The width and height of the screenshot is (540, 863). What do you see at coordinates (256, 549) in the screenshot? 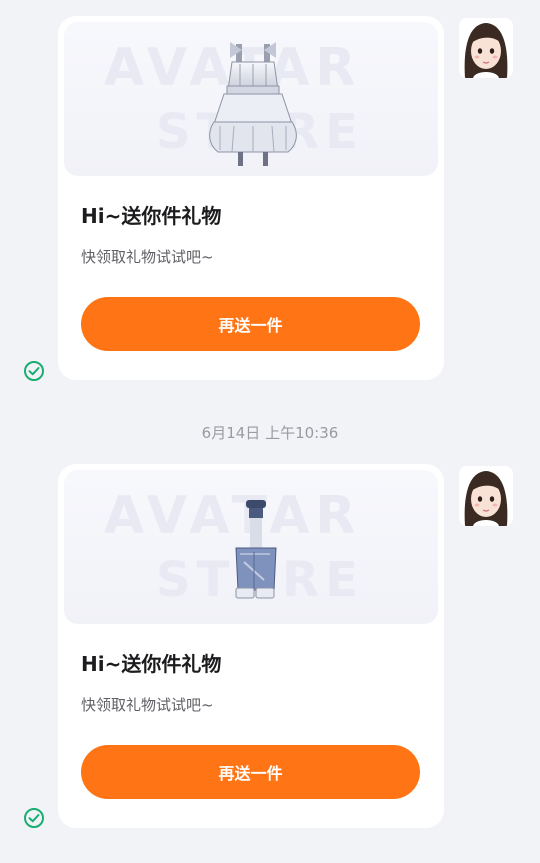
I see `jeans-icon` at bounding box center [256, 549].